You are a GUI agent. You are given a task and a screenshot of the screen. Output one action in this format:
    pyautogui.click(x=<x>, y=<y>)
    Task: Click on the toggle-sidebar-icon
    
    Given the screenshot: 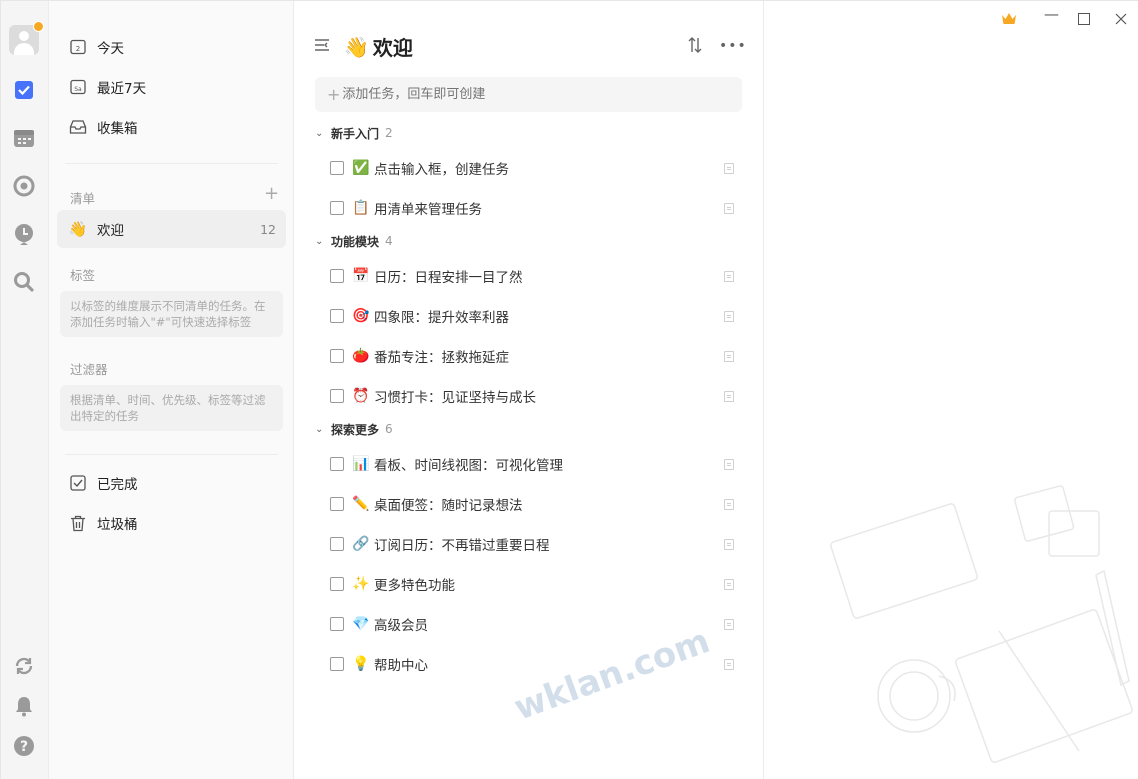 What is the action you would take?
    pyautogui.click(x=322, y=46)
    